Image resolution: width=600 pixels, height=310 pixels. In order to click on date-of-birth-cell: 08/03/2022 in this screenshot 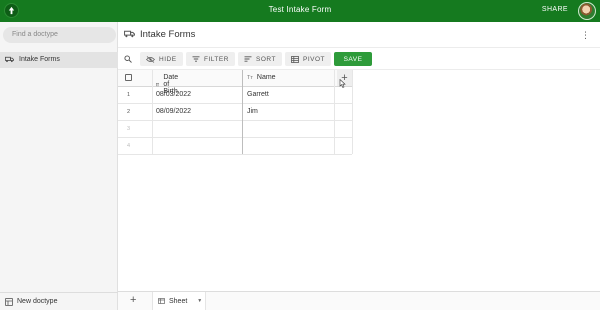, I will do `click(173, 94)`.